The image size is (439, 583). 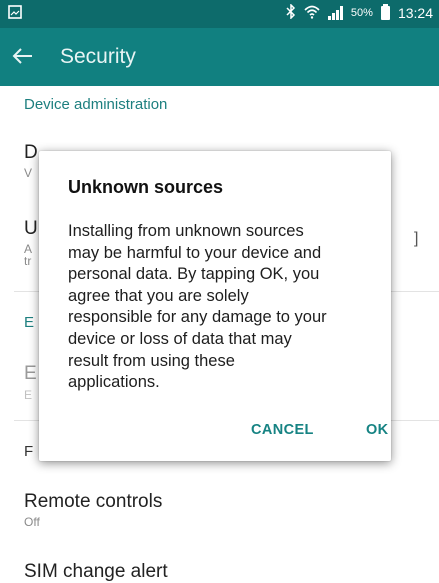 I want to click on app-bar: Security, so click(x=219, y=57).